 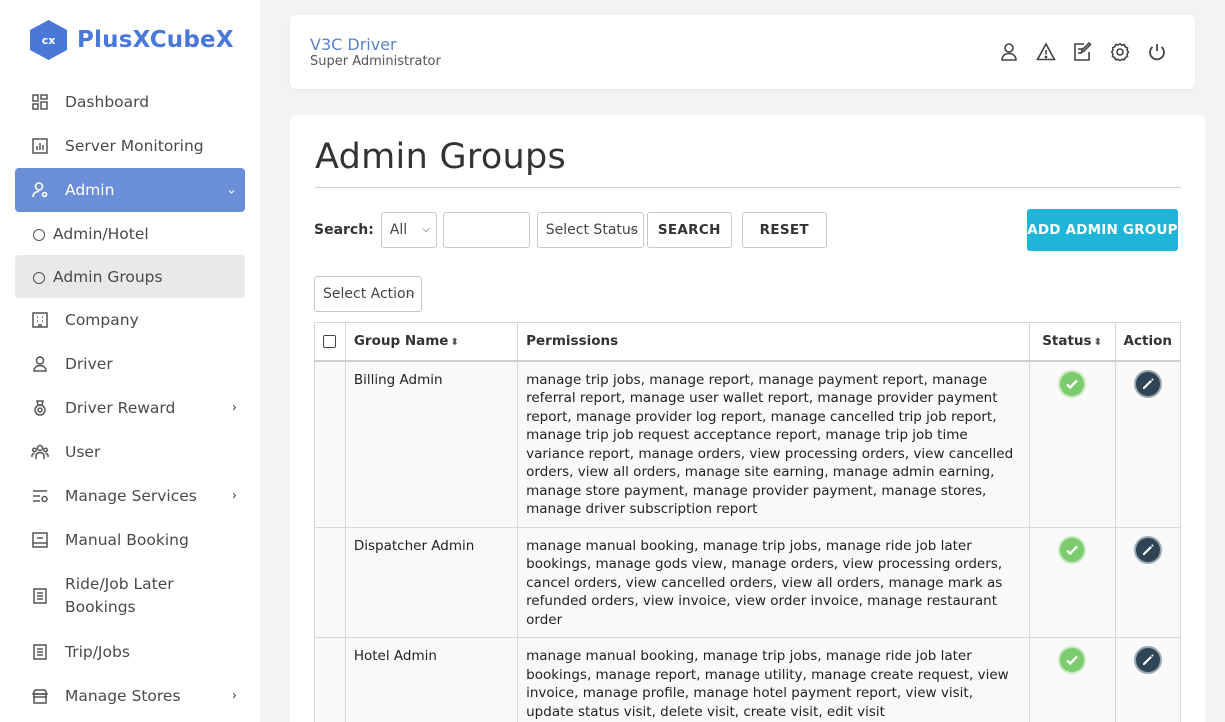 What do you see at coordinates (1157, 52) in the screenshot?
I see `power-icon` at bounding box center [1157, 52].